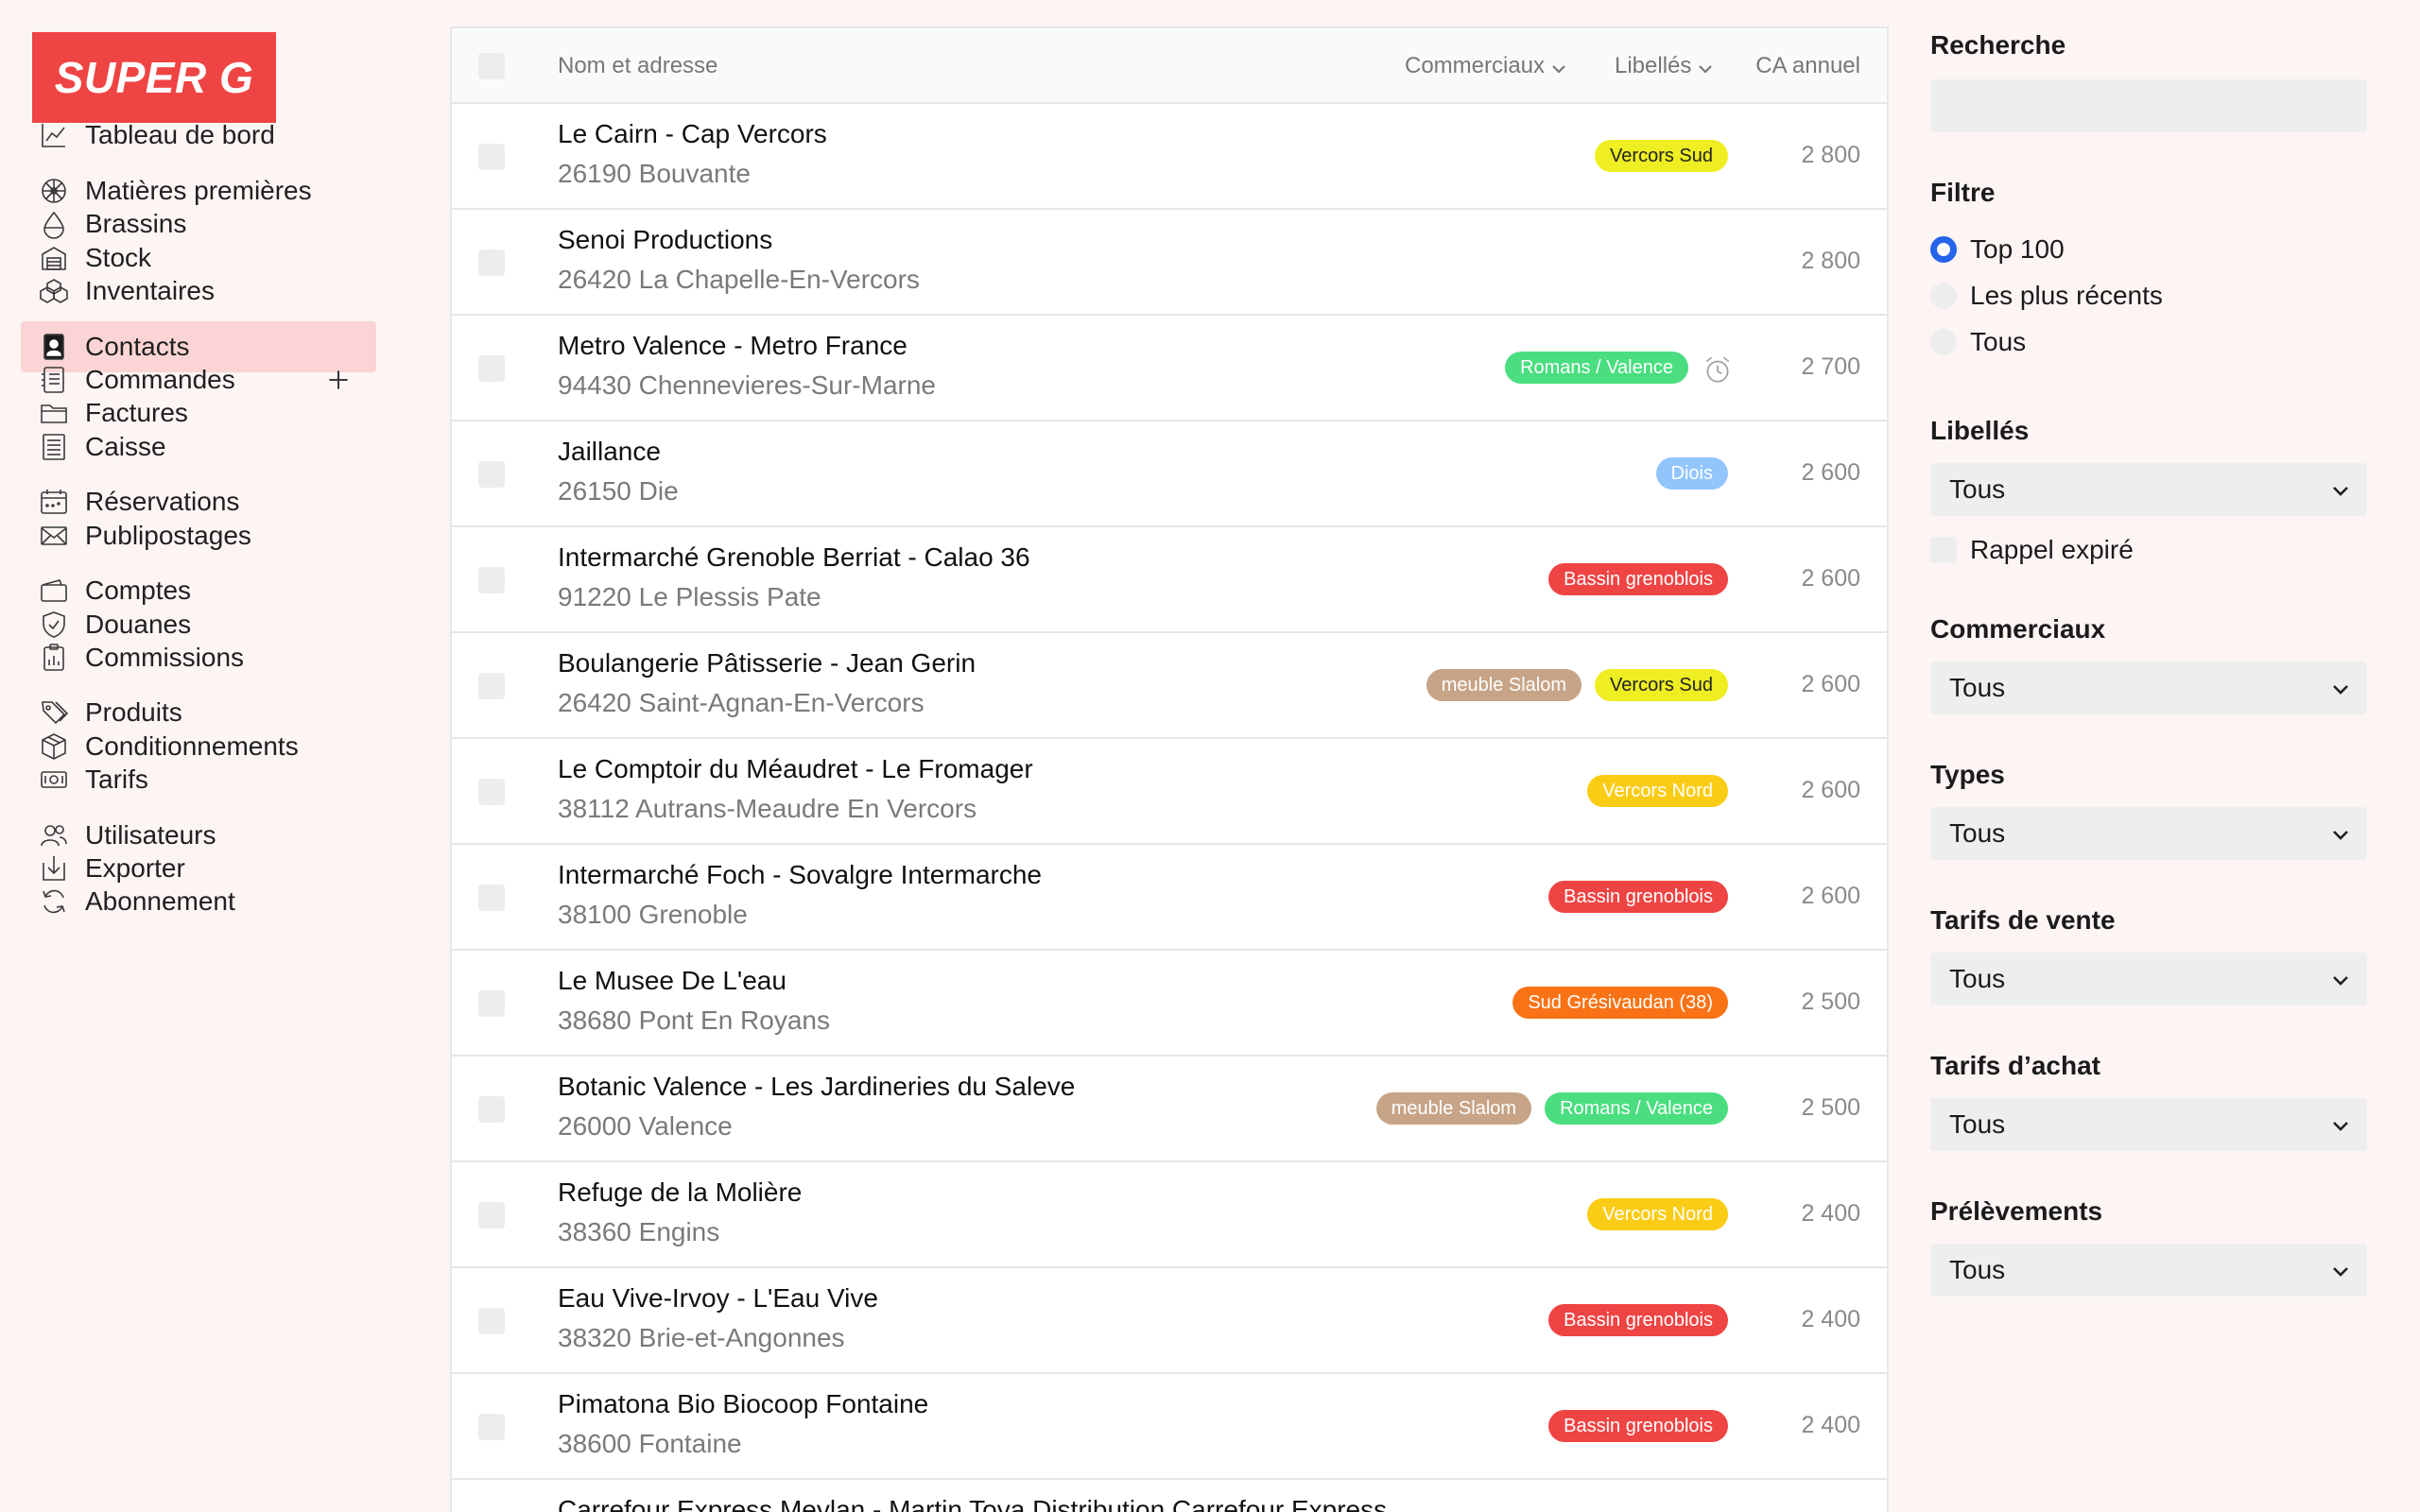 The image size is (2420, 1512). What do you see at coordinates (680, 1192) in the screenshot?
I see `contact-name: Refuge de la Molière` at bounding box center [680, 1192].